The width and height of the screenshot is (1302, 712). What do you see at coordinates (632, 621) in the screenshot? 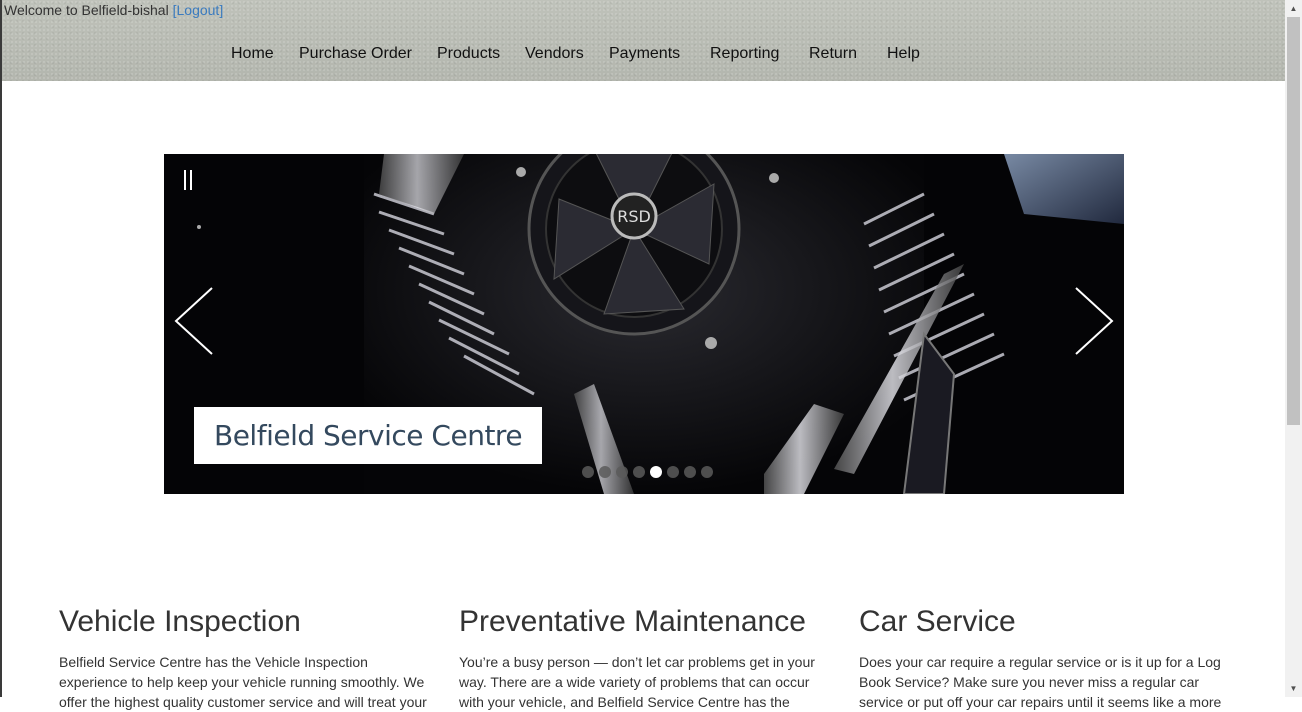
I see `section-title: Preventative Maintenance` at bounding box center [632, 621].